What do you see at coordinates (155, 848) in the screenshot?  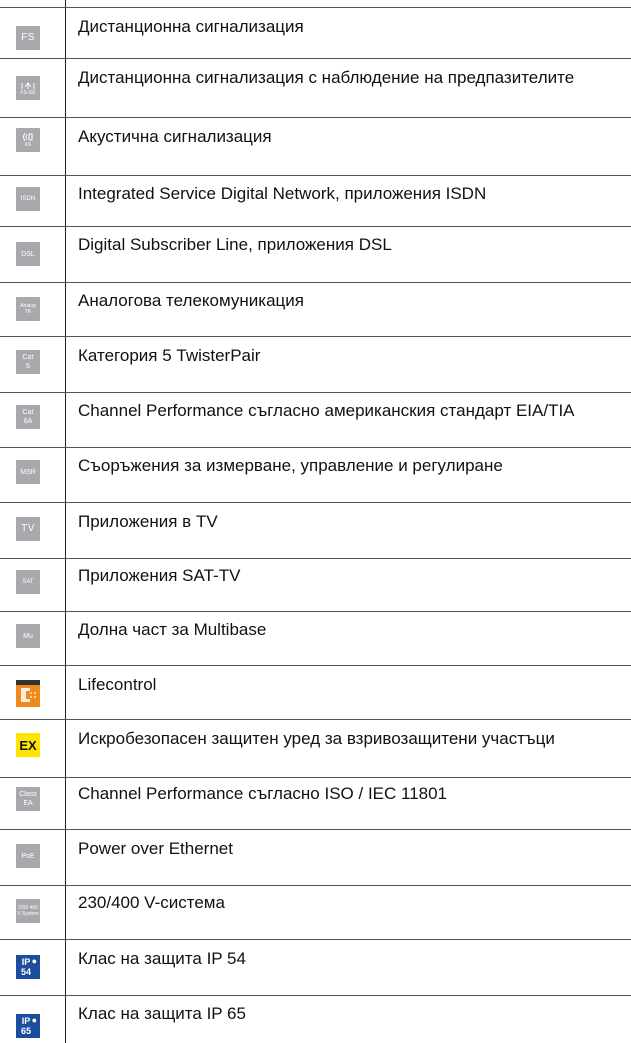 I see `legend-text: Power over Ethernet` at bounding box center [155, 848].